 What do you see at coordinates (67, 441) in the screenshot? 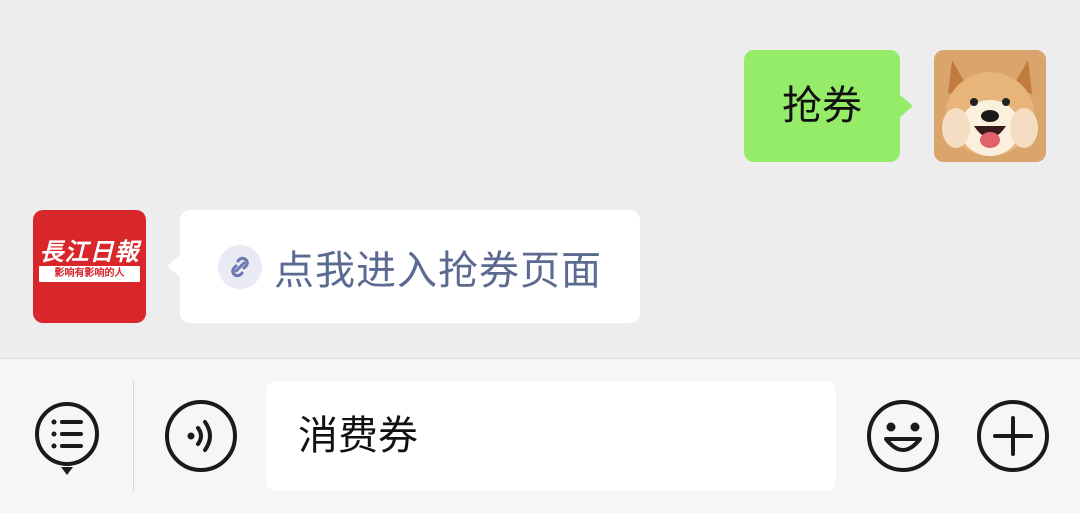
I see `list-menu-icon` at bounding box center [67, 441].